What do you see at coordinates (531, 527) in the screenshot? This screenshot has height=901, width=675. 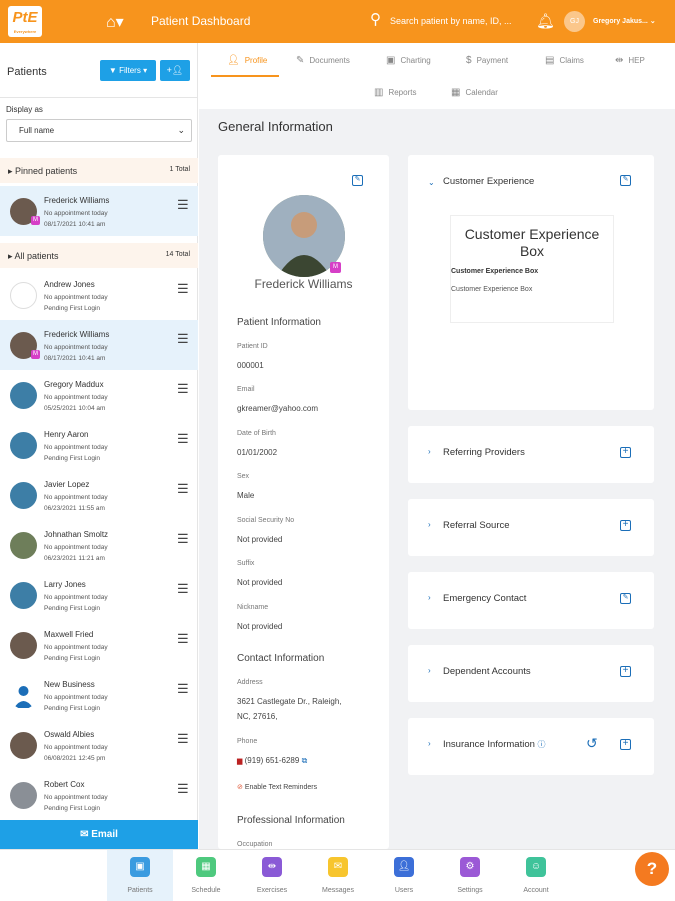 I see `referral-source-card: › Referral Source +` at bounding box center [531, 527].